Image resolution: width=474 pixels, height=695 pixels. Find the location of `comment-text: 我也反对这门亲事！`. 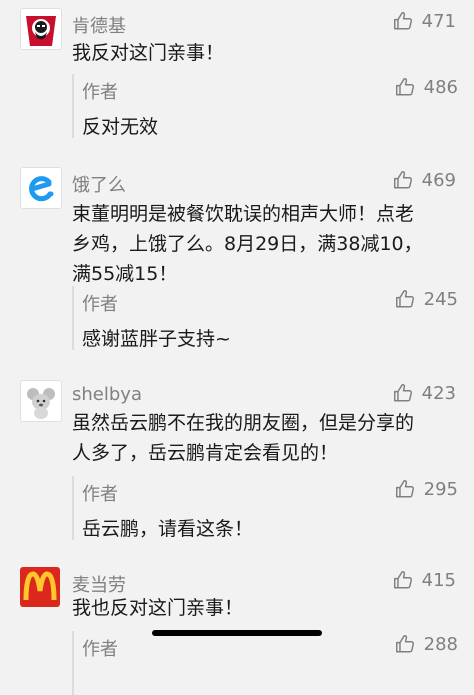

comment-text: 我也反对这门亲事！ is located at coordinates (264, 608).